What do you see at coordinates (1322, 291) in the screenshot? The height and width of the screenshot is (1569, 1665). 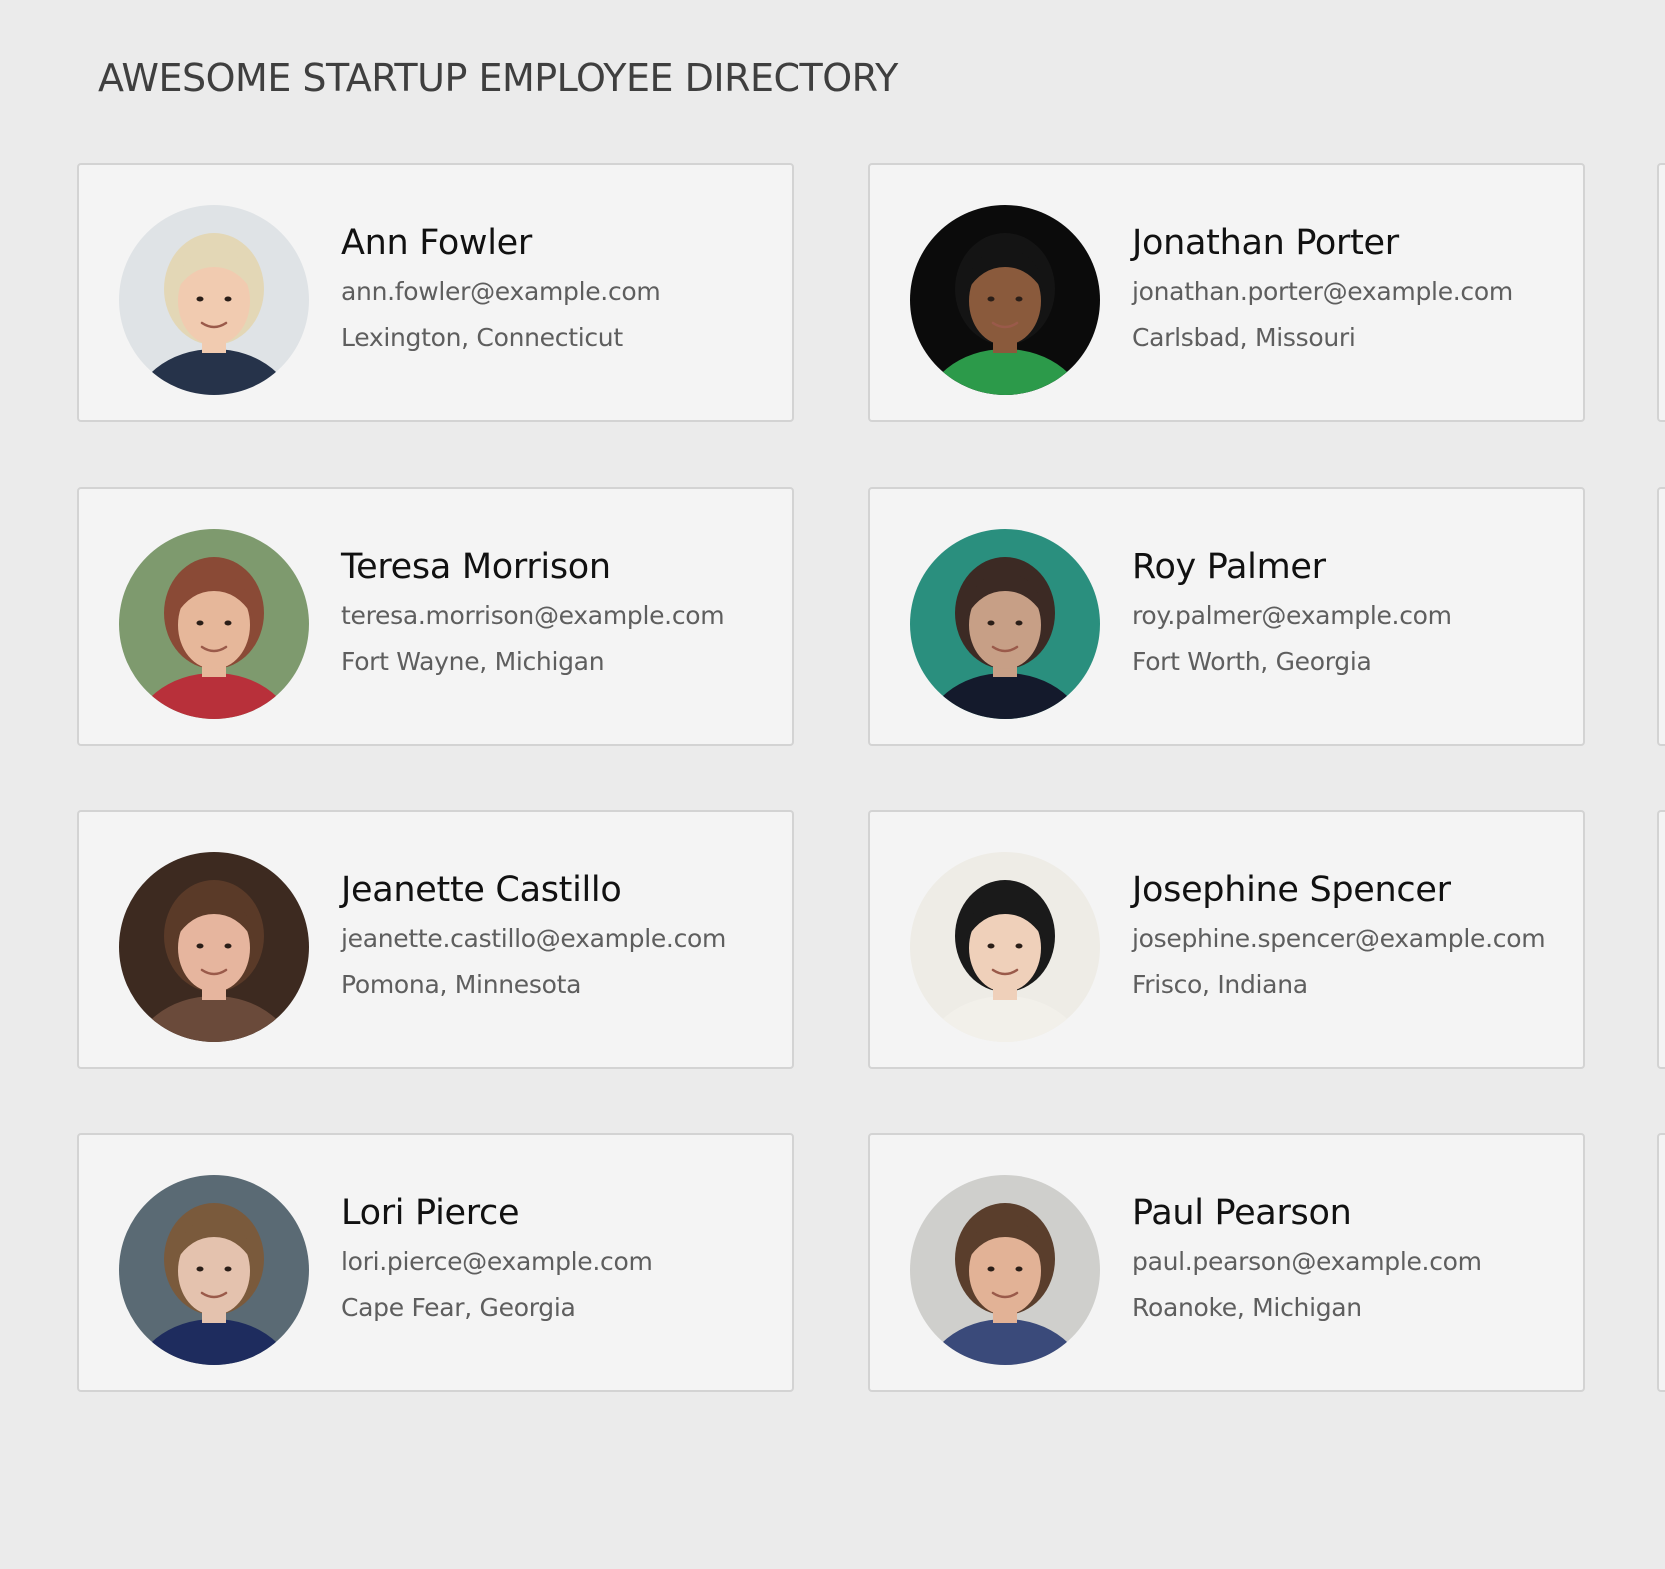 I see `employee-email: jonathan.porter@example.com` at bounding box center [1322, 291].